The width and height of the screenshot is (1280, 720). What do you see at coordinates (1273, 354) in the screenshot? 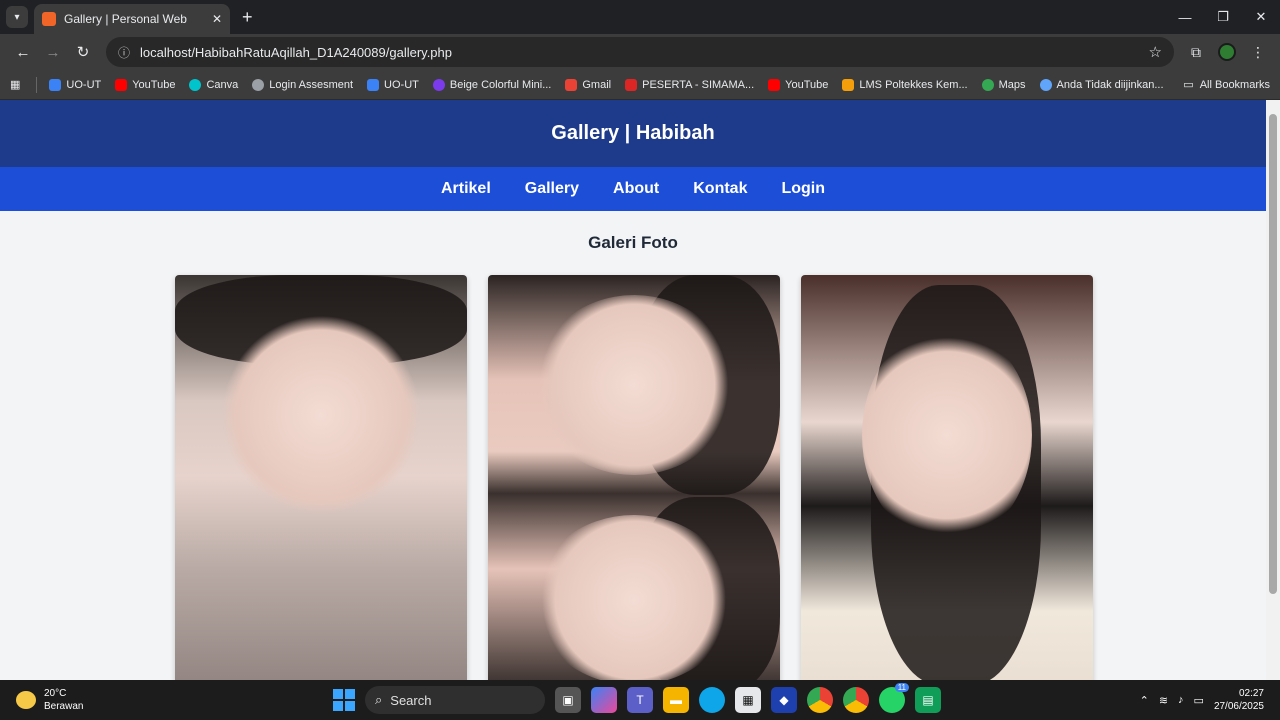
I see `scrollbar-thumb` at bounding box center [1273, 354].